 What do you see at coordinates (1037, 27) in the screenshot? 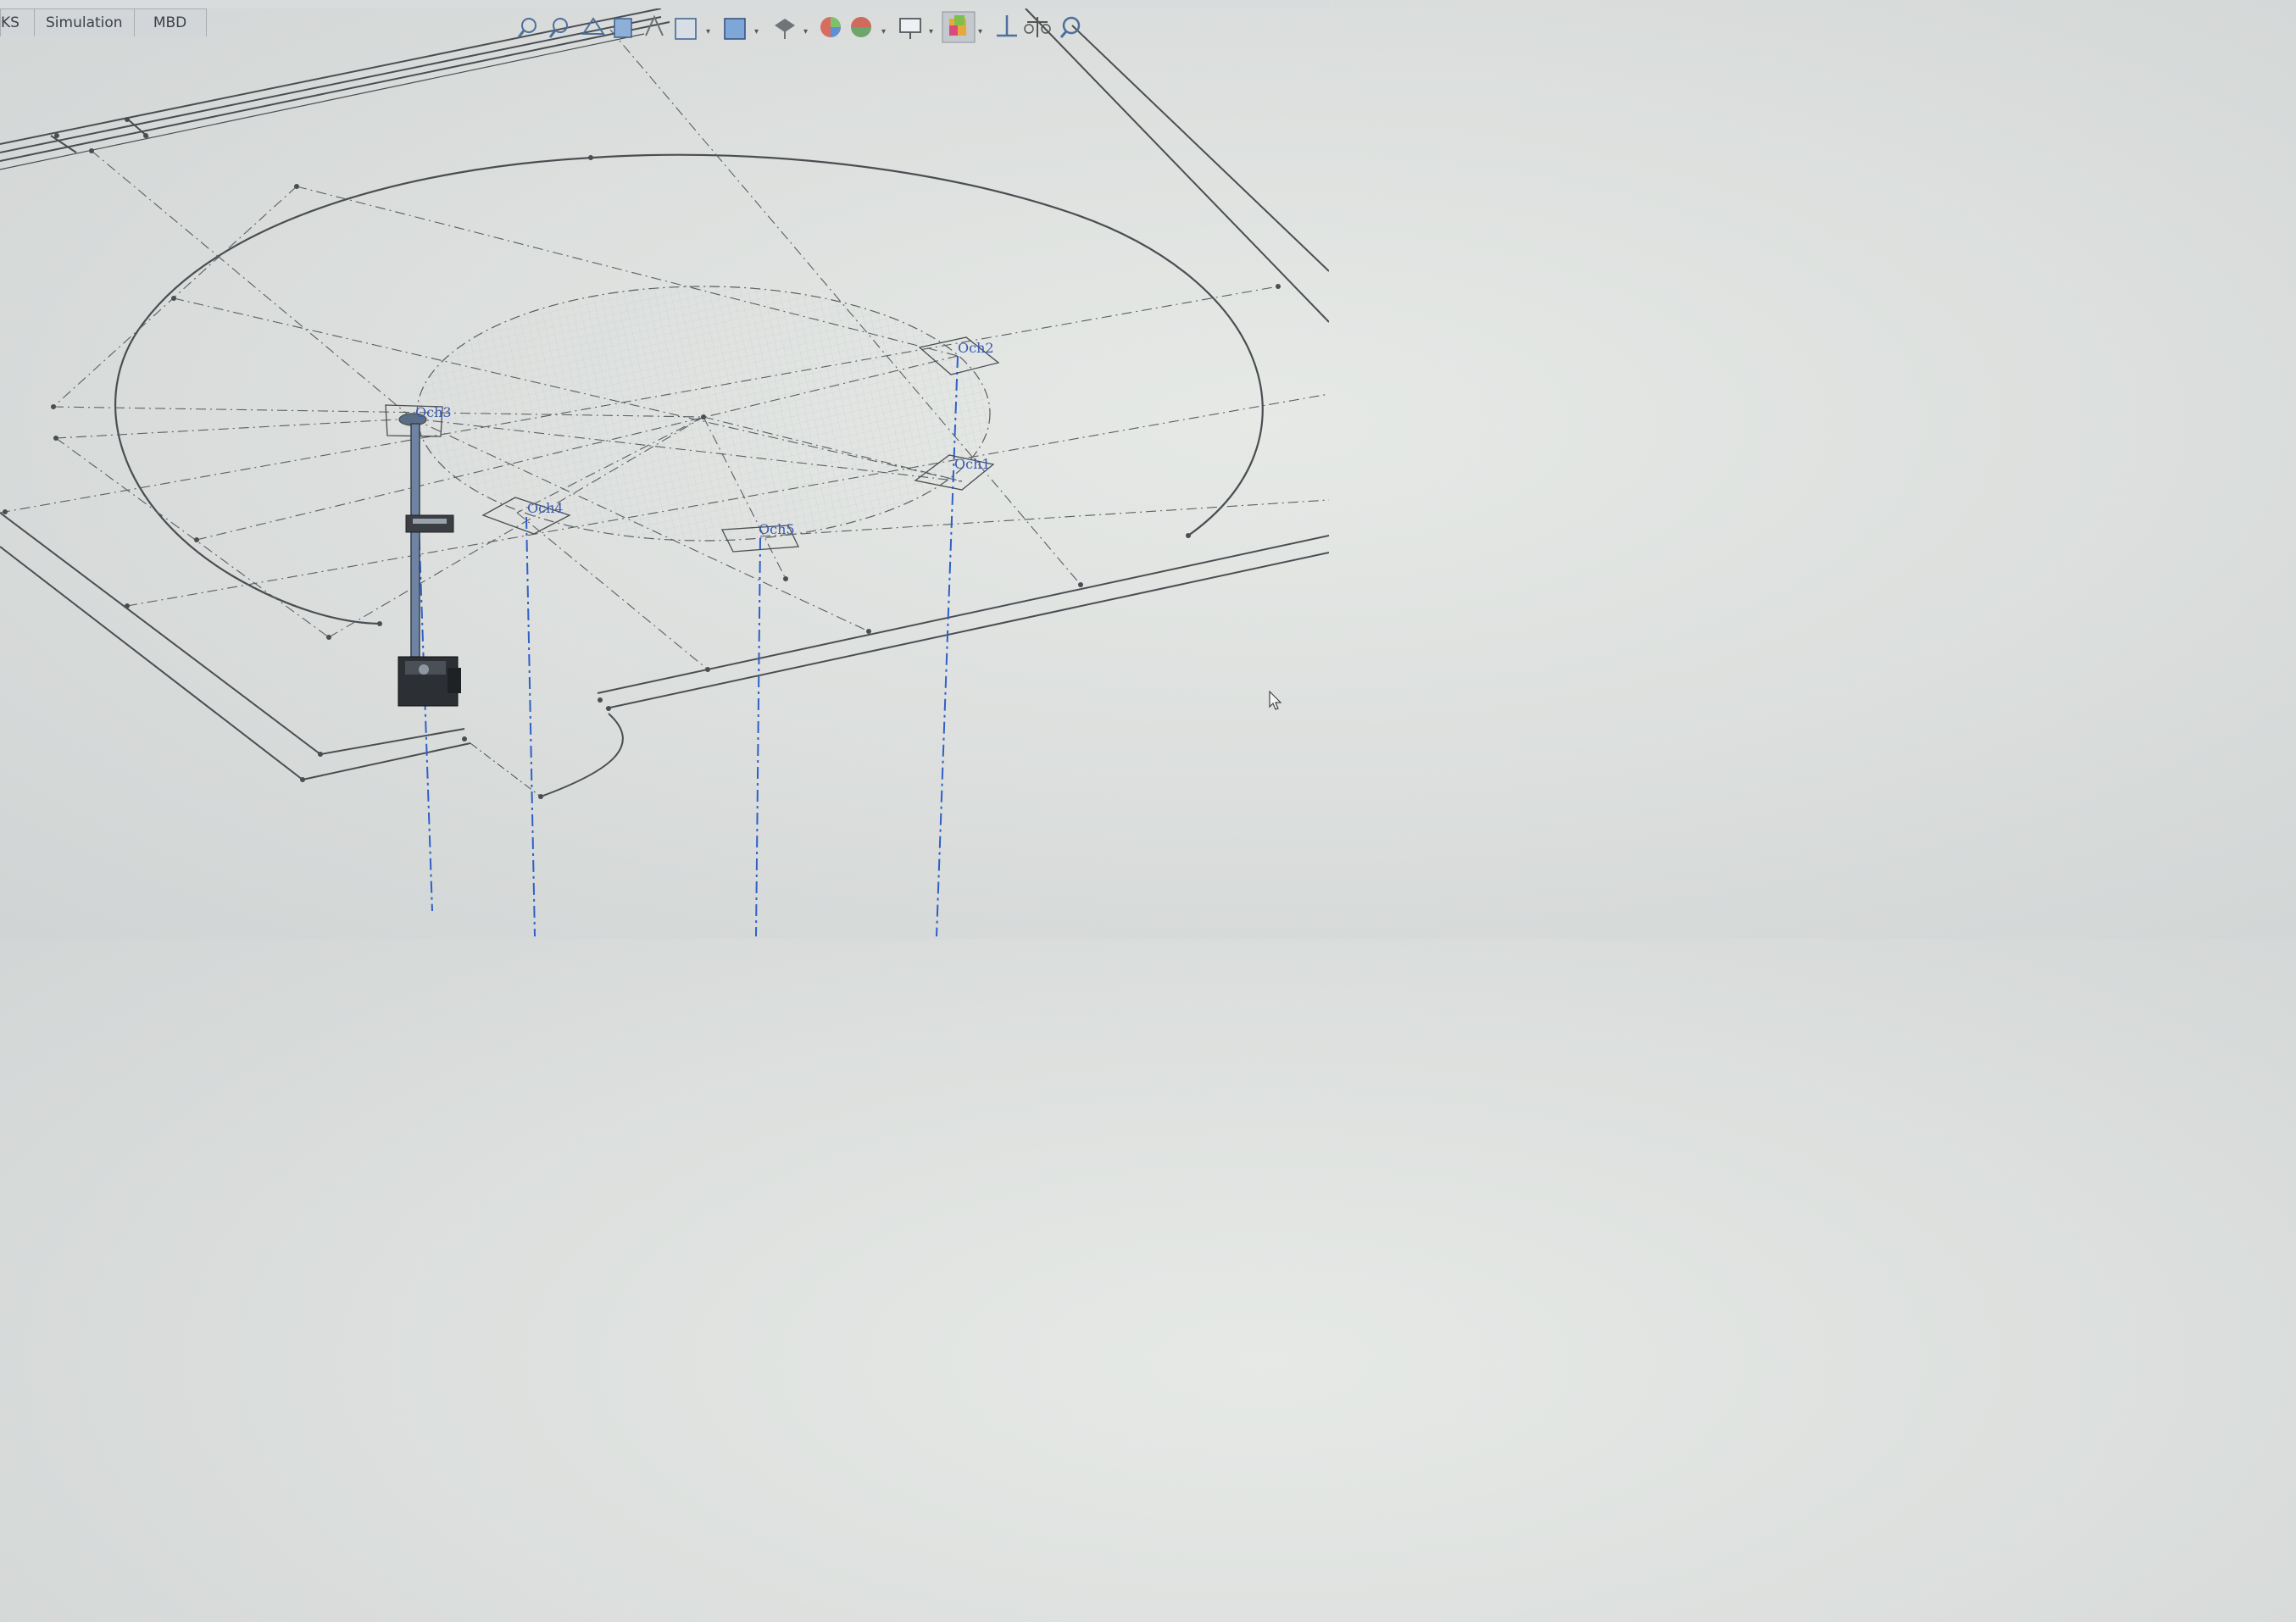
I see `mass-properties-icon` at bounding box center [1037, 27].